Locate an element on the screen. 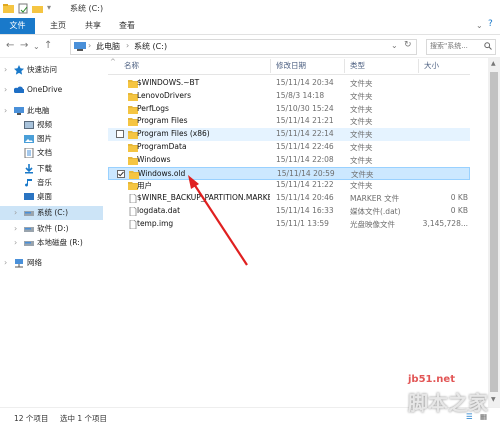 The width and height of the screenshot is (500, 429). selected-count: 选中 1 个项目 is located at coordinates (84, 418).